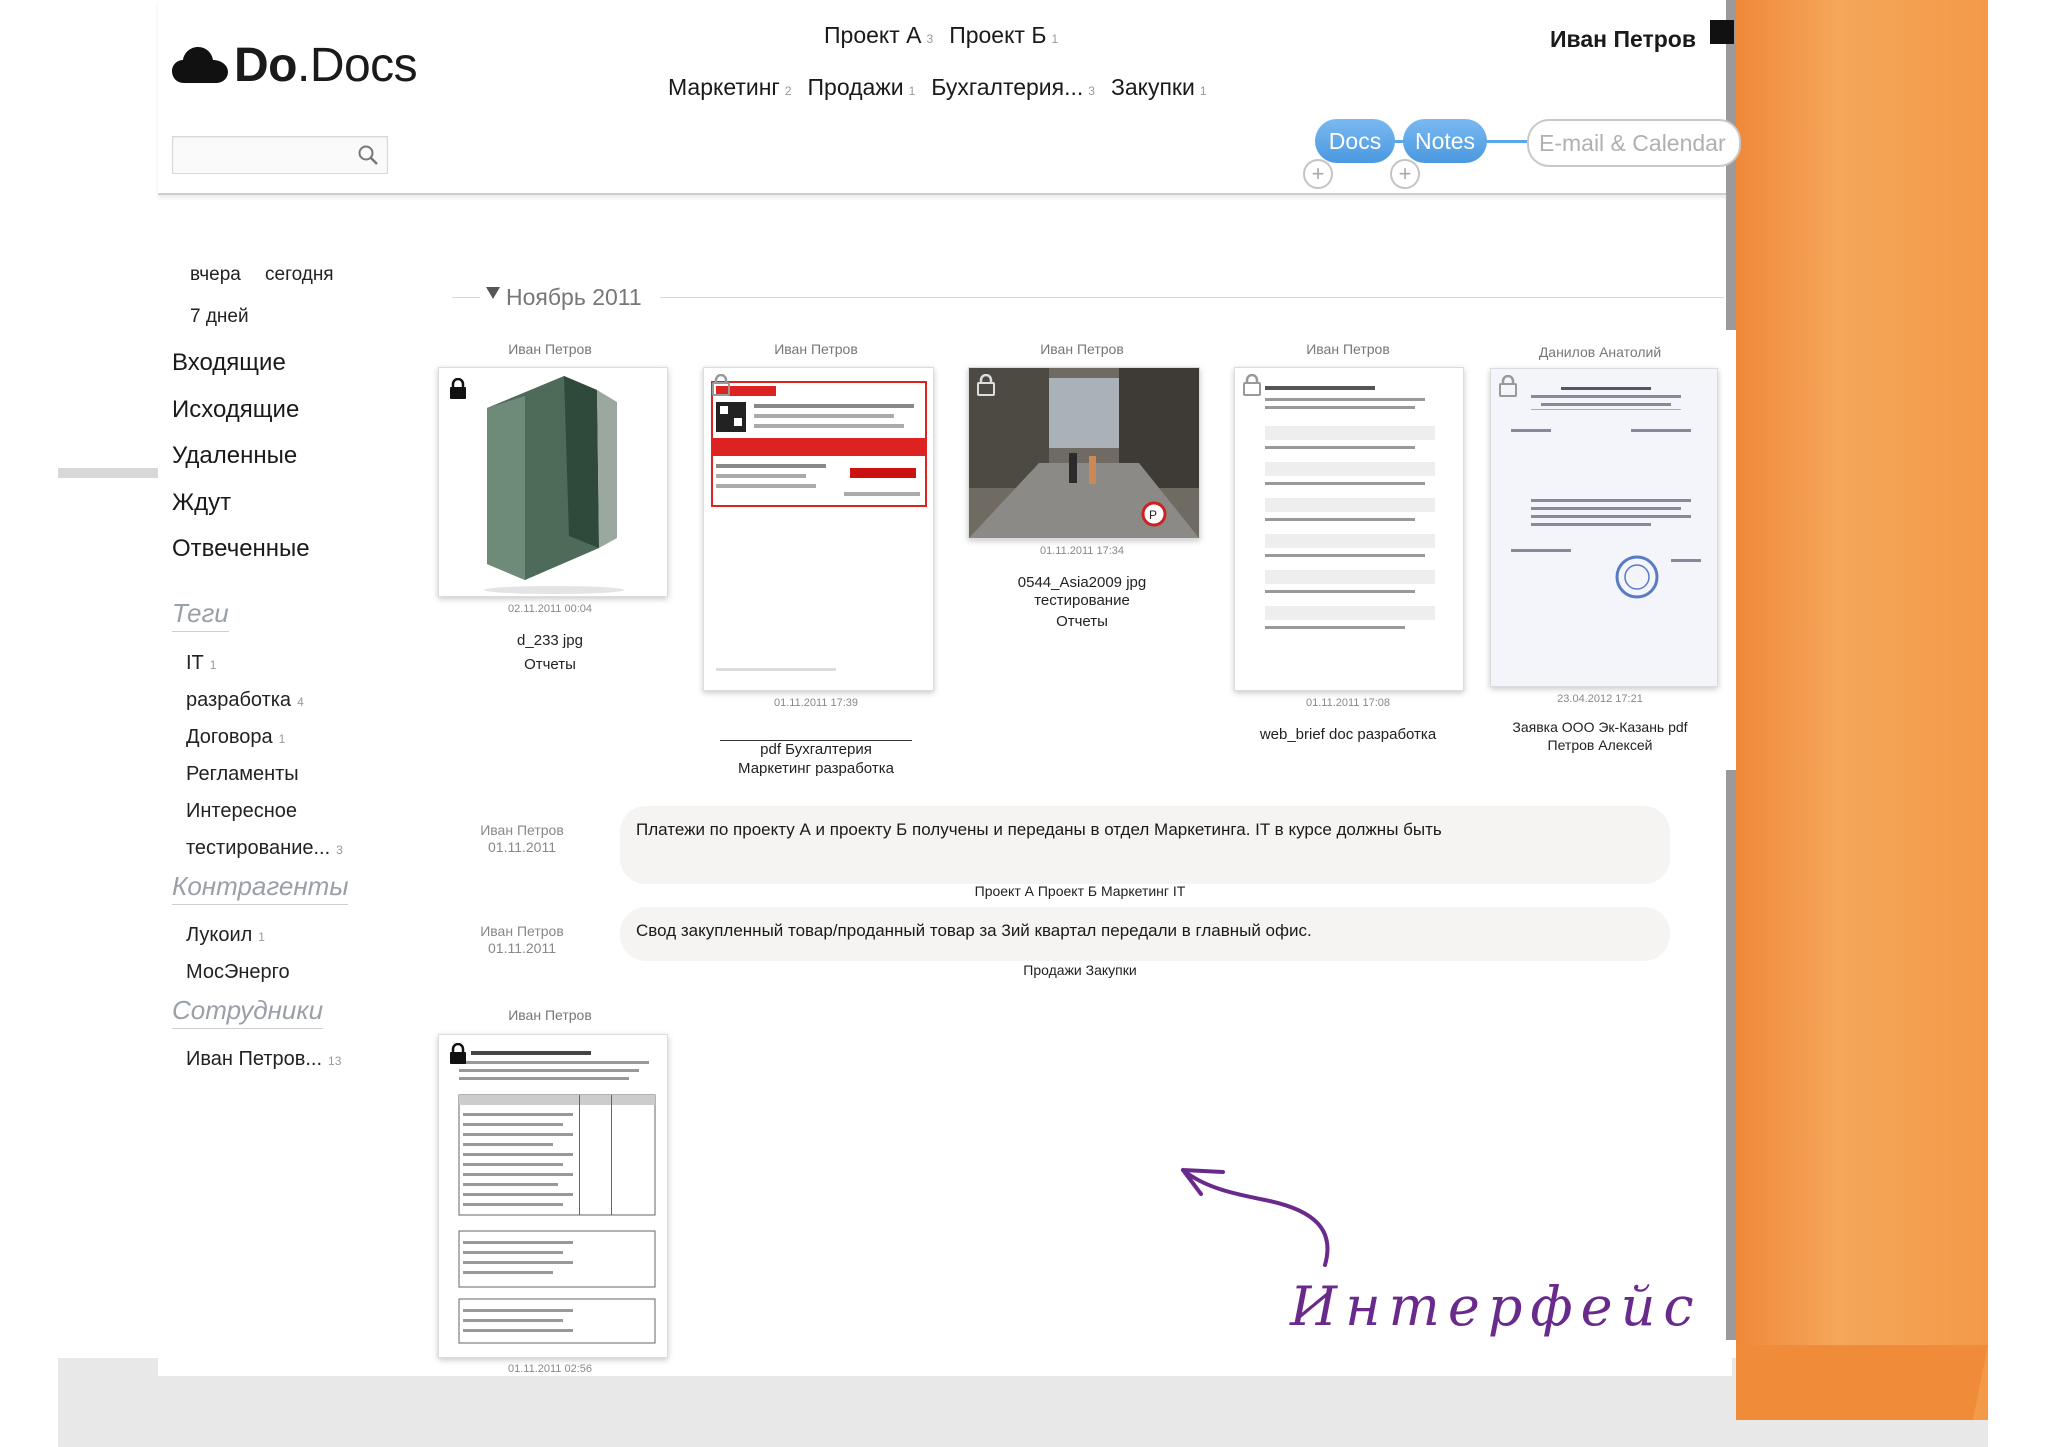  What do you see at coordinates (326, 65) in the screenshot?
I see `logo-text: Do.Docs` at bounding box center [326, 65].